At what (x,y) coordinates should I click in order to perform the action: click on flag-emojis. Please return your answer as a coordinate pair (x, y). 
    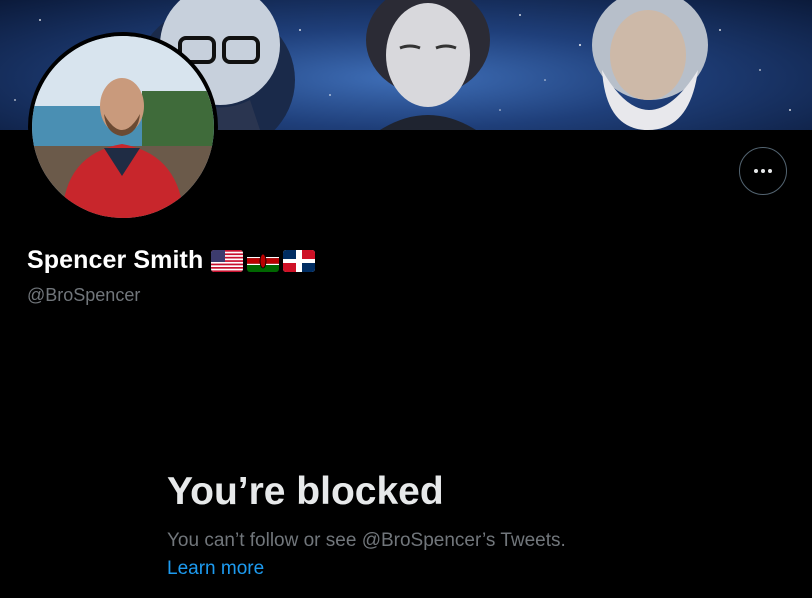
    Looking at the image, I should click on (265, 260).